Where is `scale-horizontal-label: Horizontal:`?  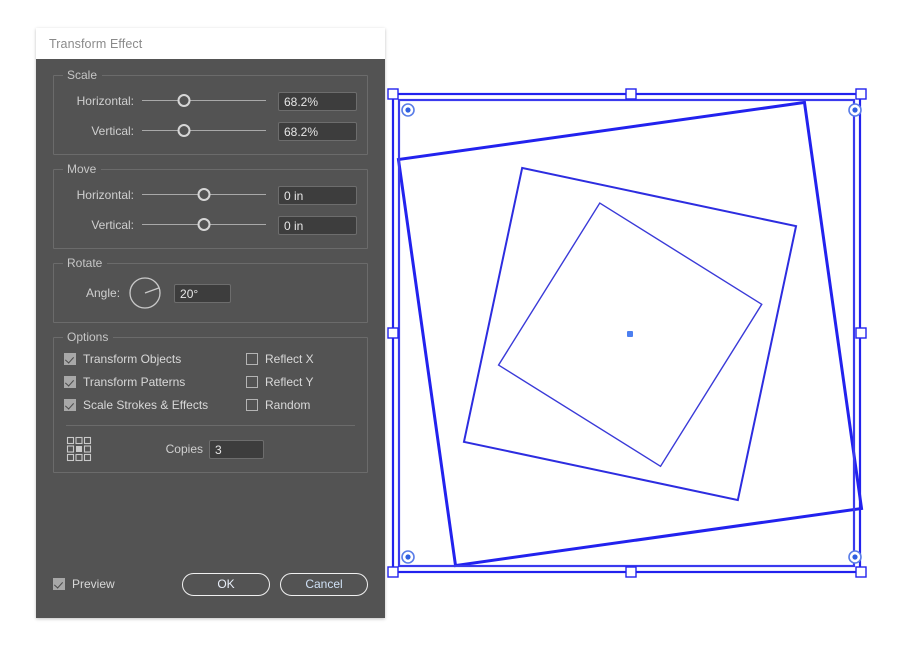
scale-horizontal-label: Horizontal: is located at coordinates (105, 101).